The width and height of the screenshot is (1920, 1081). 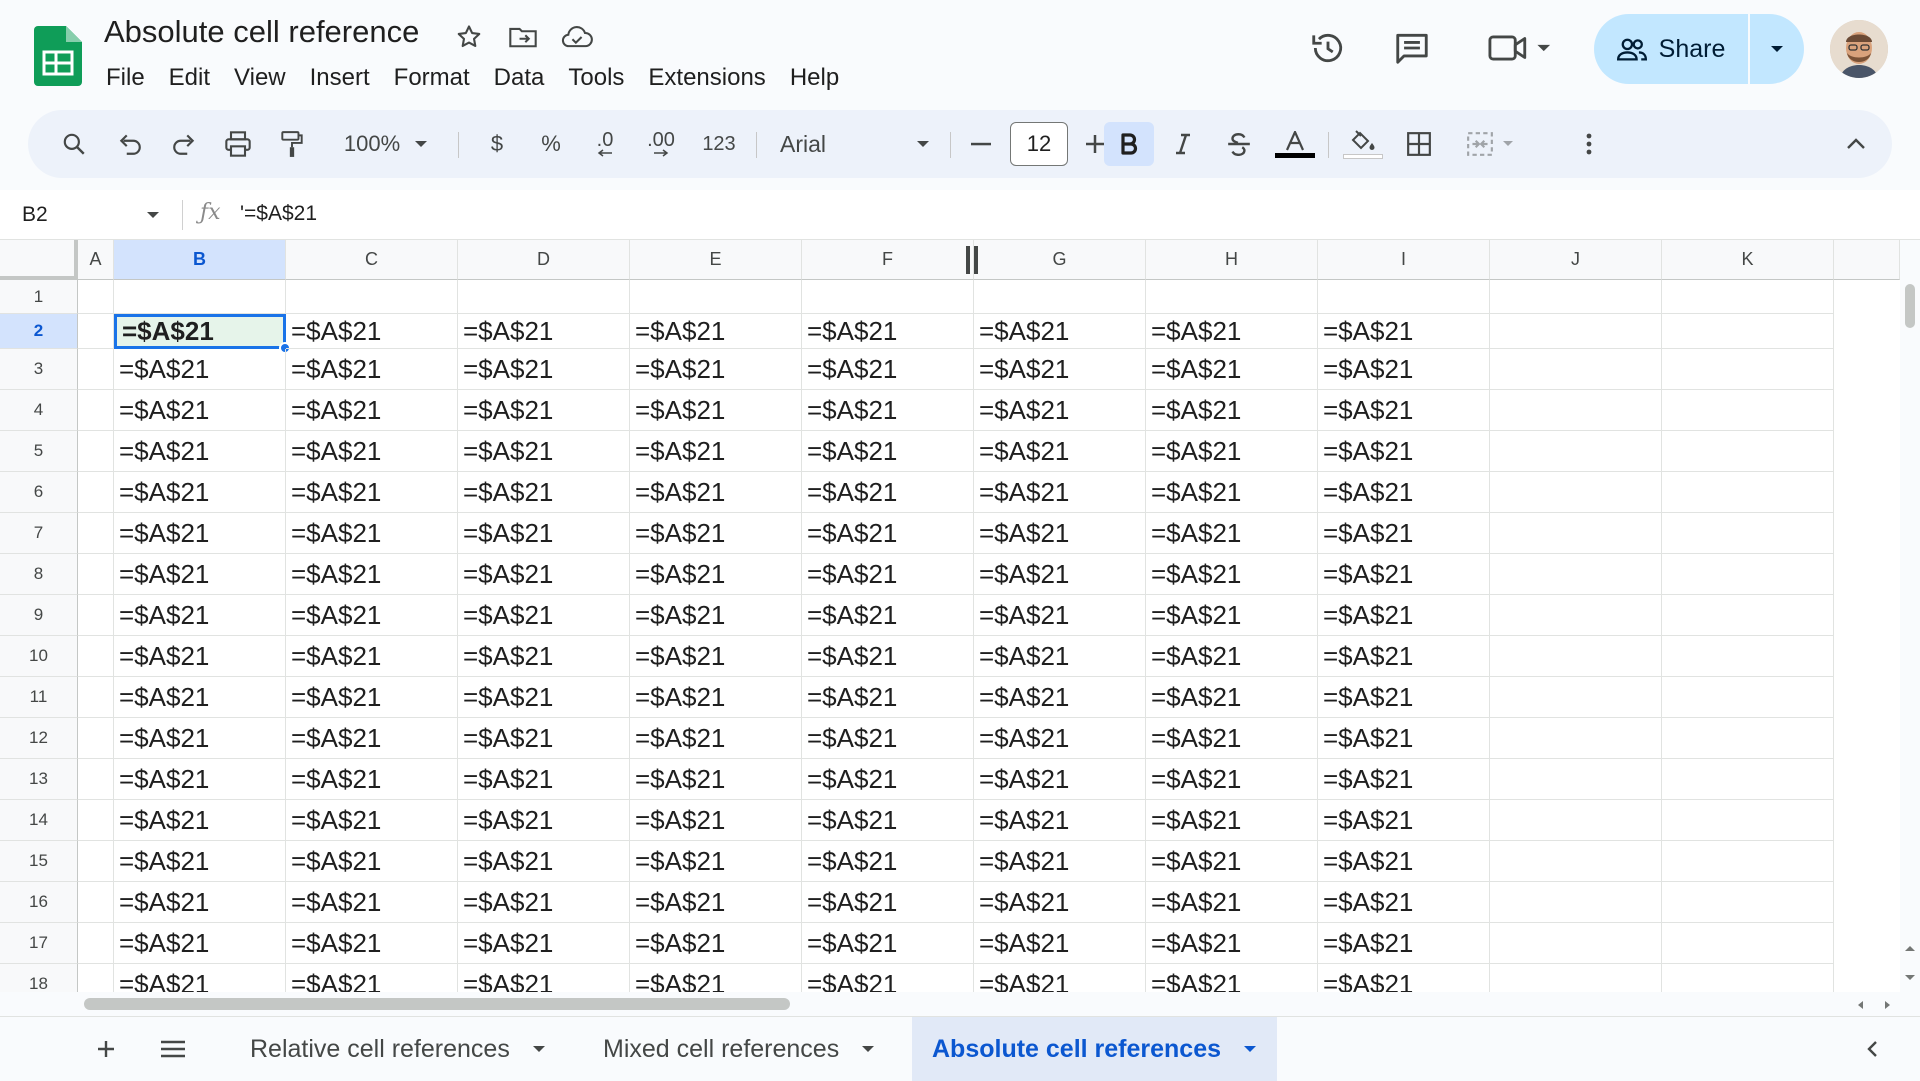 I want to click on merge-cells-button, so click(x=1490, y=144).